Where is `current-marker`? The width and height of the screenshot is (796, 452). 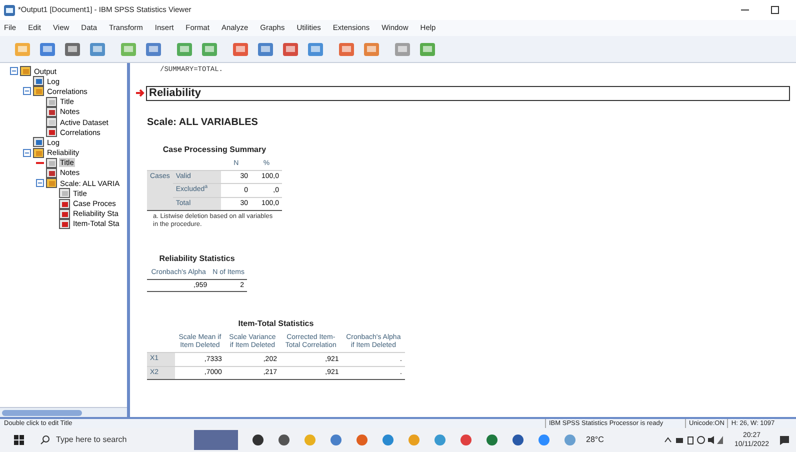 current-marker is located at coordinates (40, 163).